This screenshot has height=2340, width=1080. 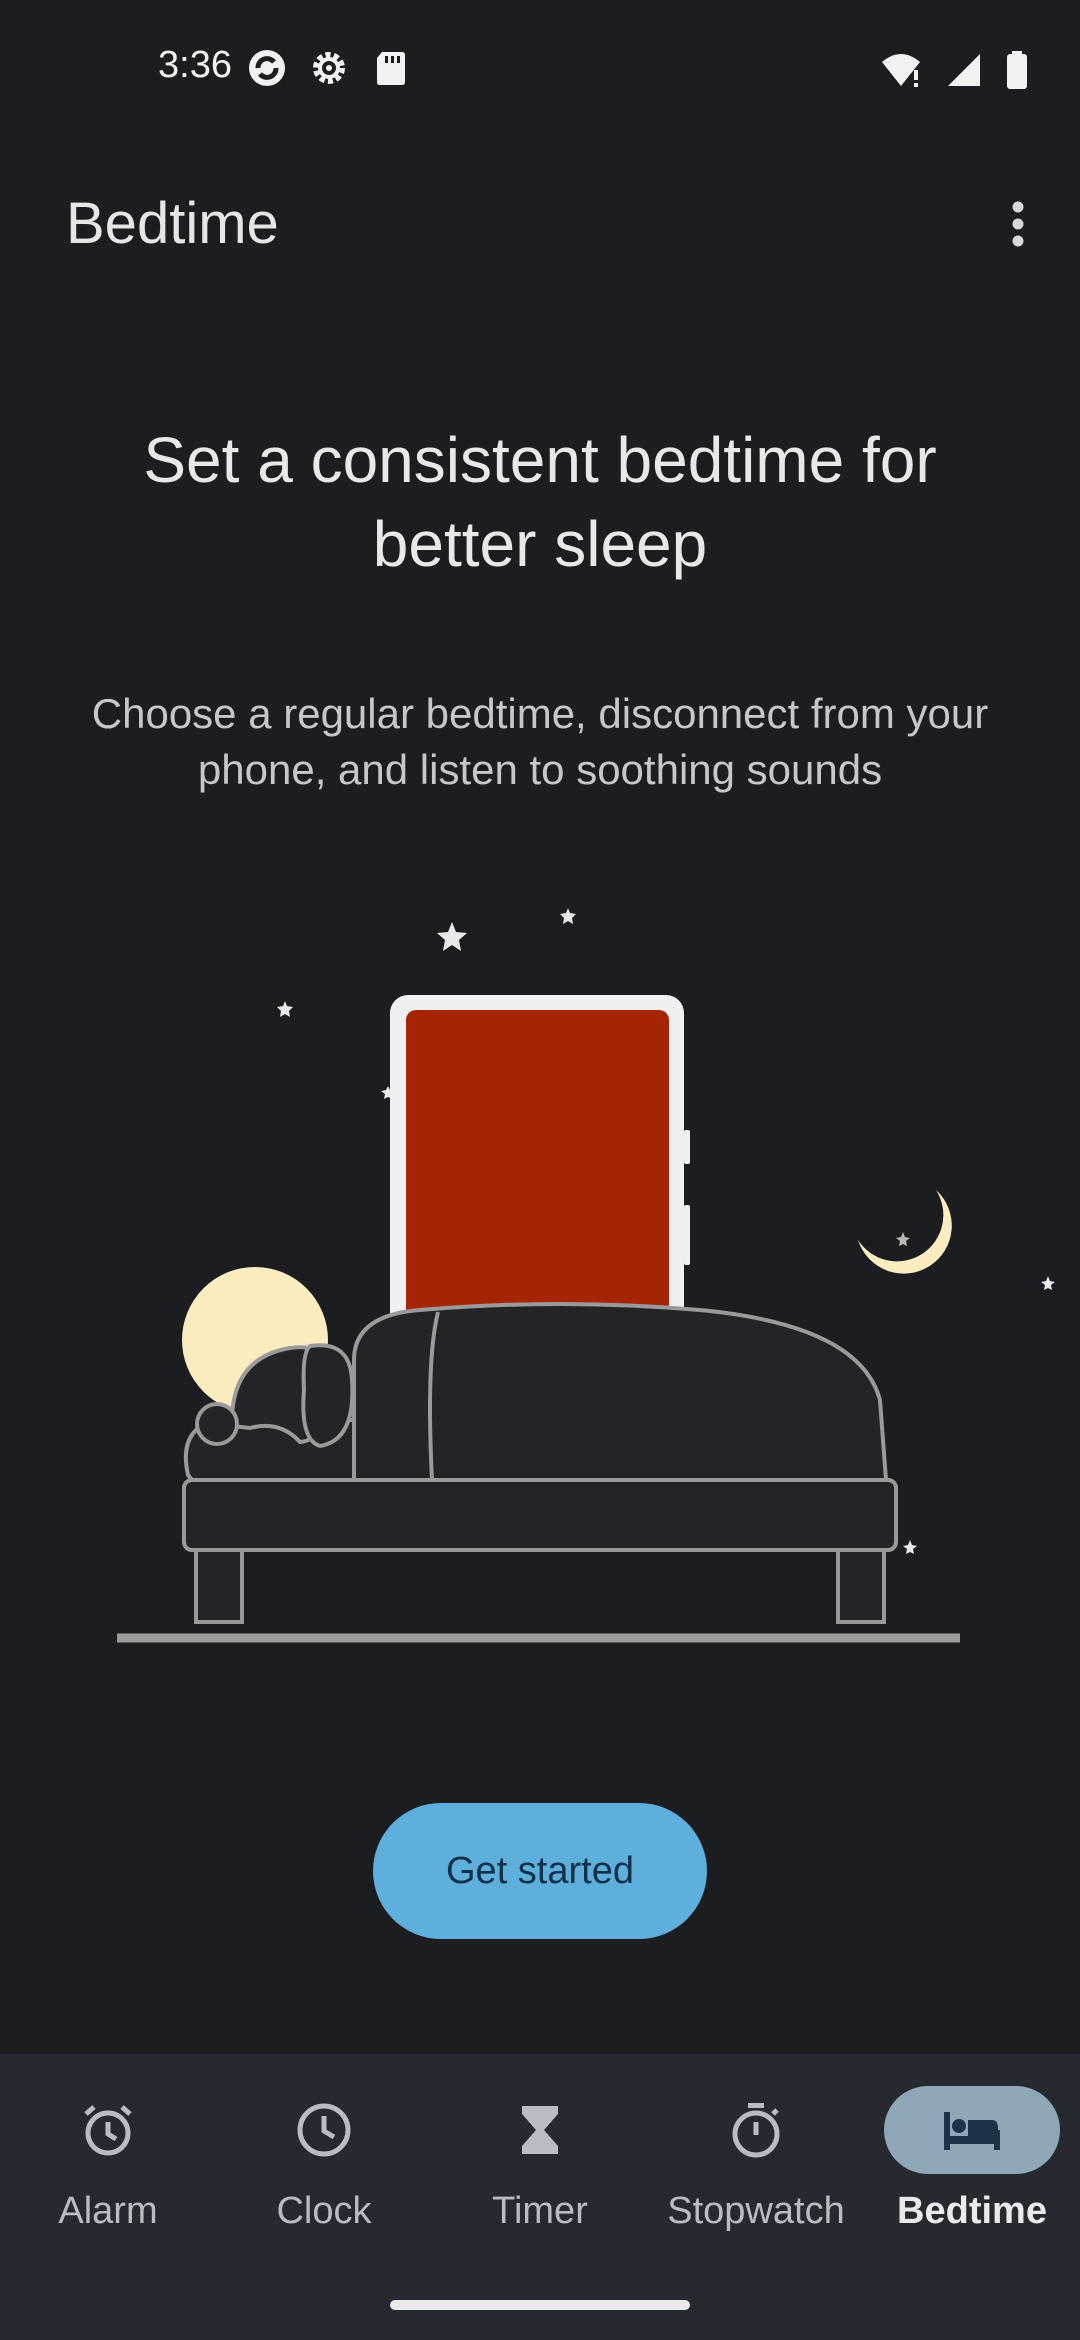 What do you see at coordinates (972, 2186) in the screenshot?
I see `nav-item-bedtime: Bedtime` at bounding box center [972, 2186].